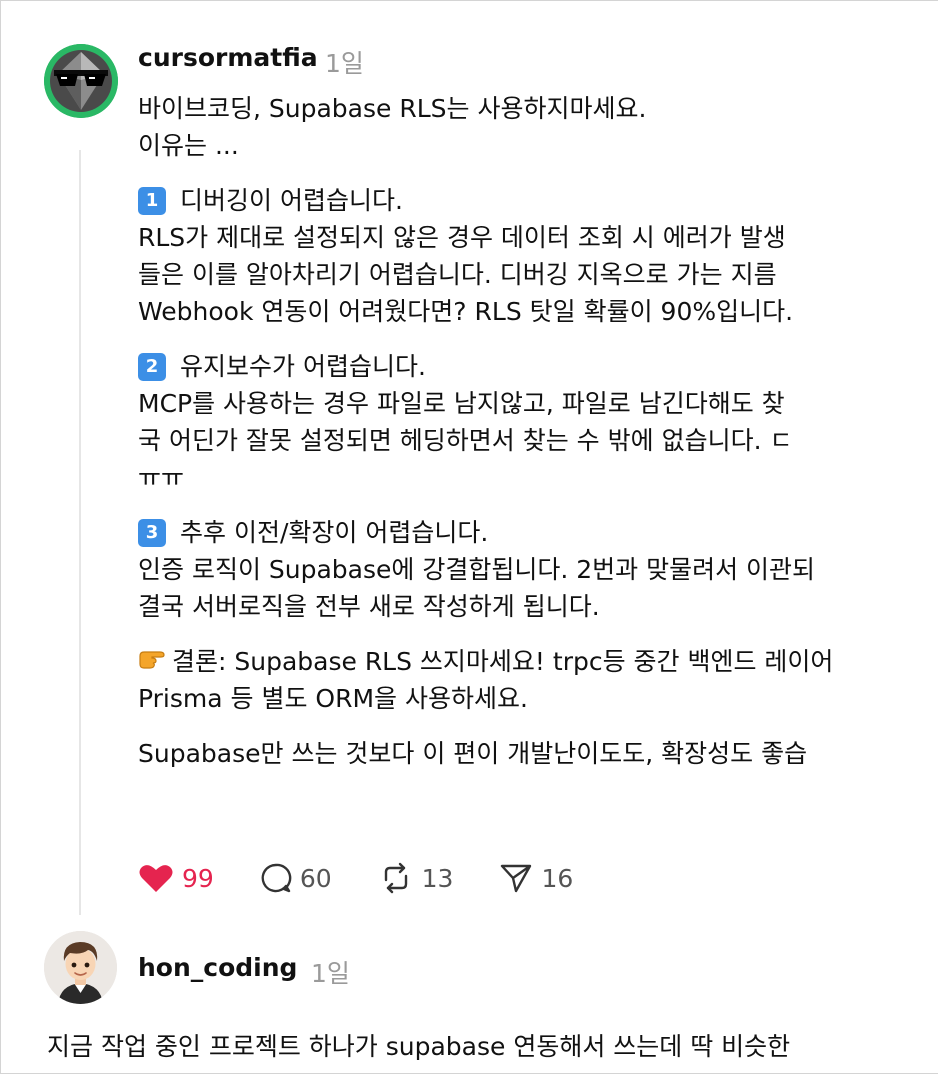 This screenshot has width=939, height=1074. I want to click on post-line: RLS가 제대로 설정되지 않은 경우 데이터 조회 시 에러가 발생, so click(462, 237).